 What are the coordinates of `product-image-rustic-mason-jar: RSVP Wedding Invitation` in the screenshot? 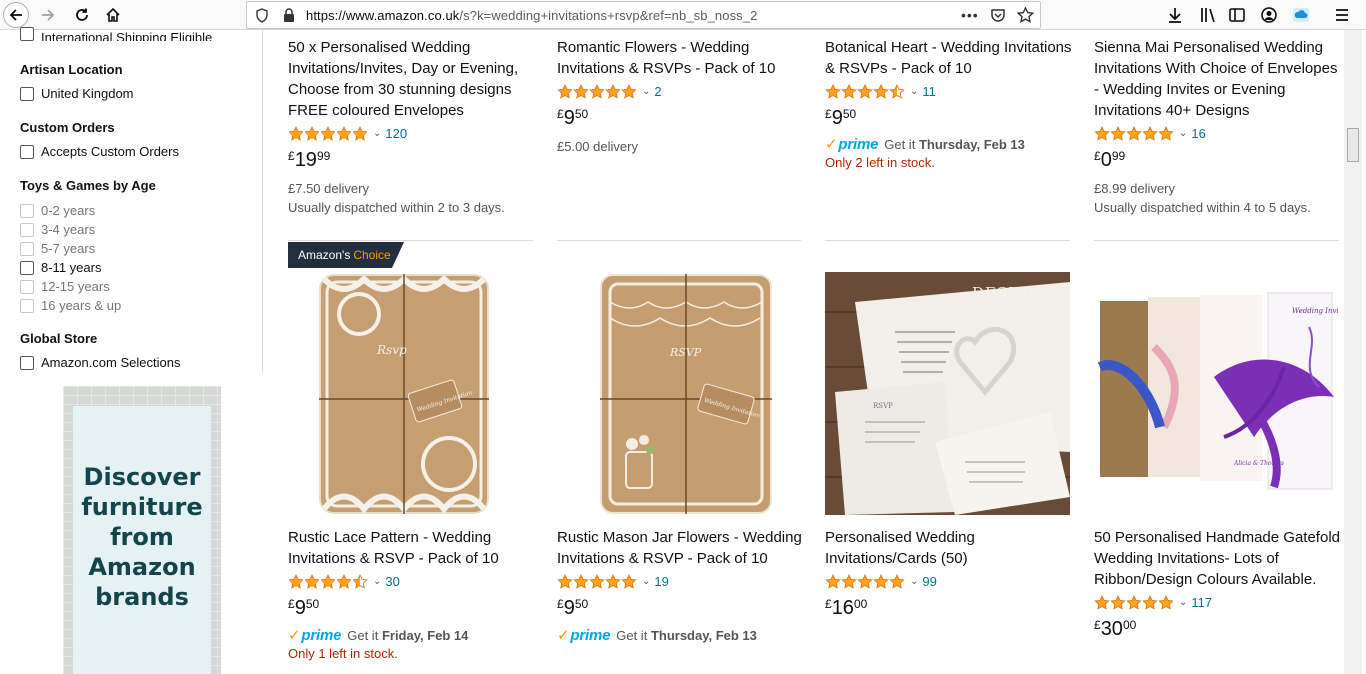 It's located at (686, 394).